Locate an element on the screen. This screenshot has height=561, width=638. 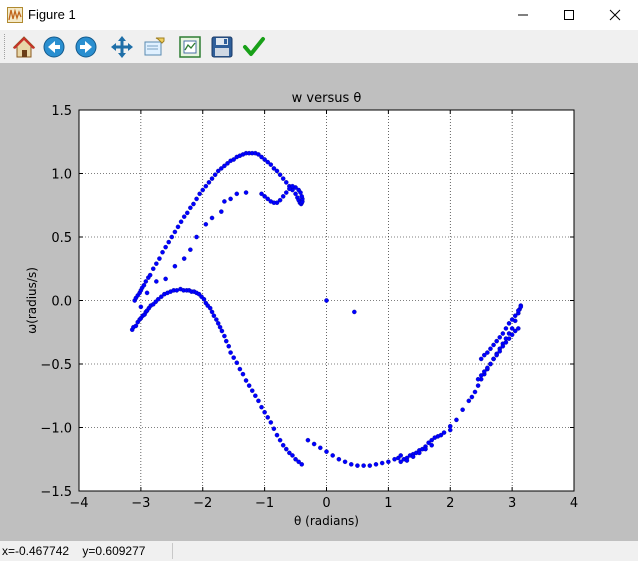
save-button is located at coordinates (221, 46).